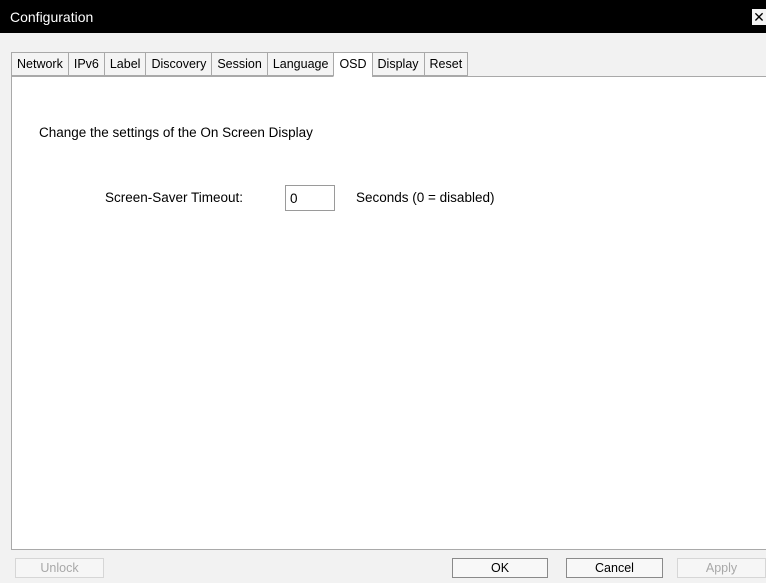  What do you see at coordinates (59, 568) in the screenshot?
I see `unlock-button: Unlock` at bounding box center [59, 568].